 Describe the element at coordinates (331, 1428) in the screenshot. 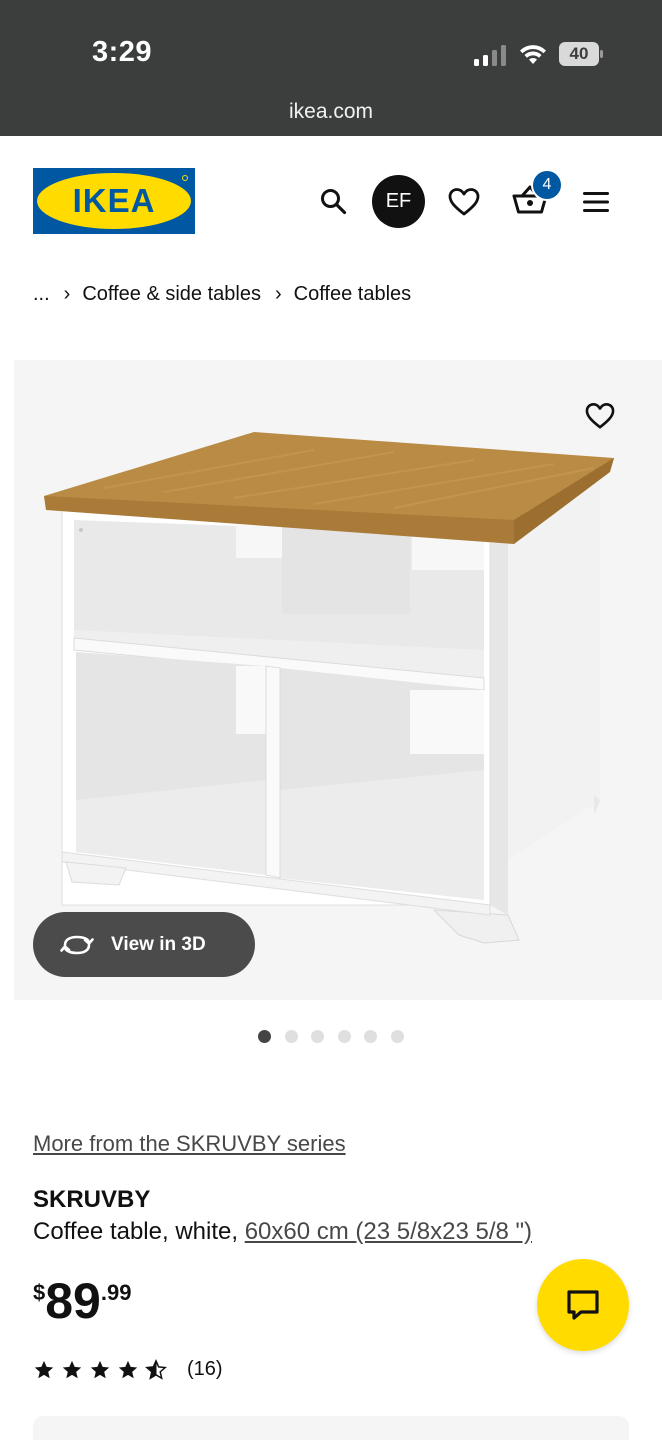

I see `purchase-options-card` at that location.